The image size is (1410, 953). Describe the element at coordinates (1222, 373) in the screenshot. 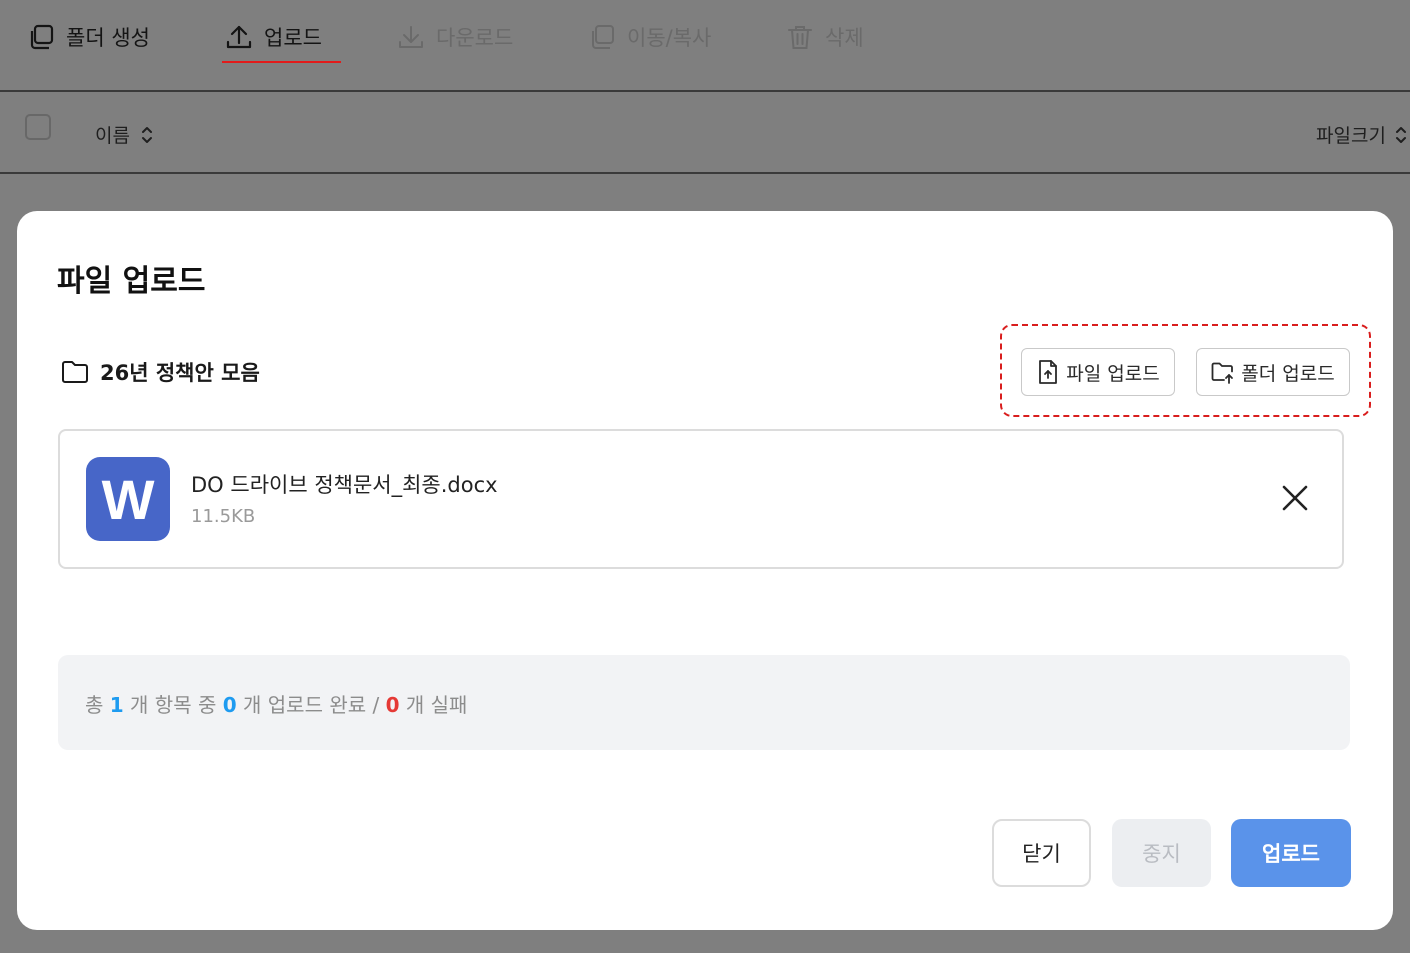

I see `folder-upload-icon` at that location.